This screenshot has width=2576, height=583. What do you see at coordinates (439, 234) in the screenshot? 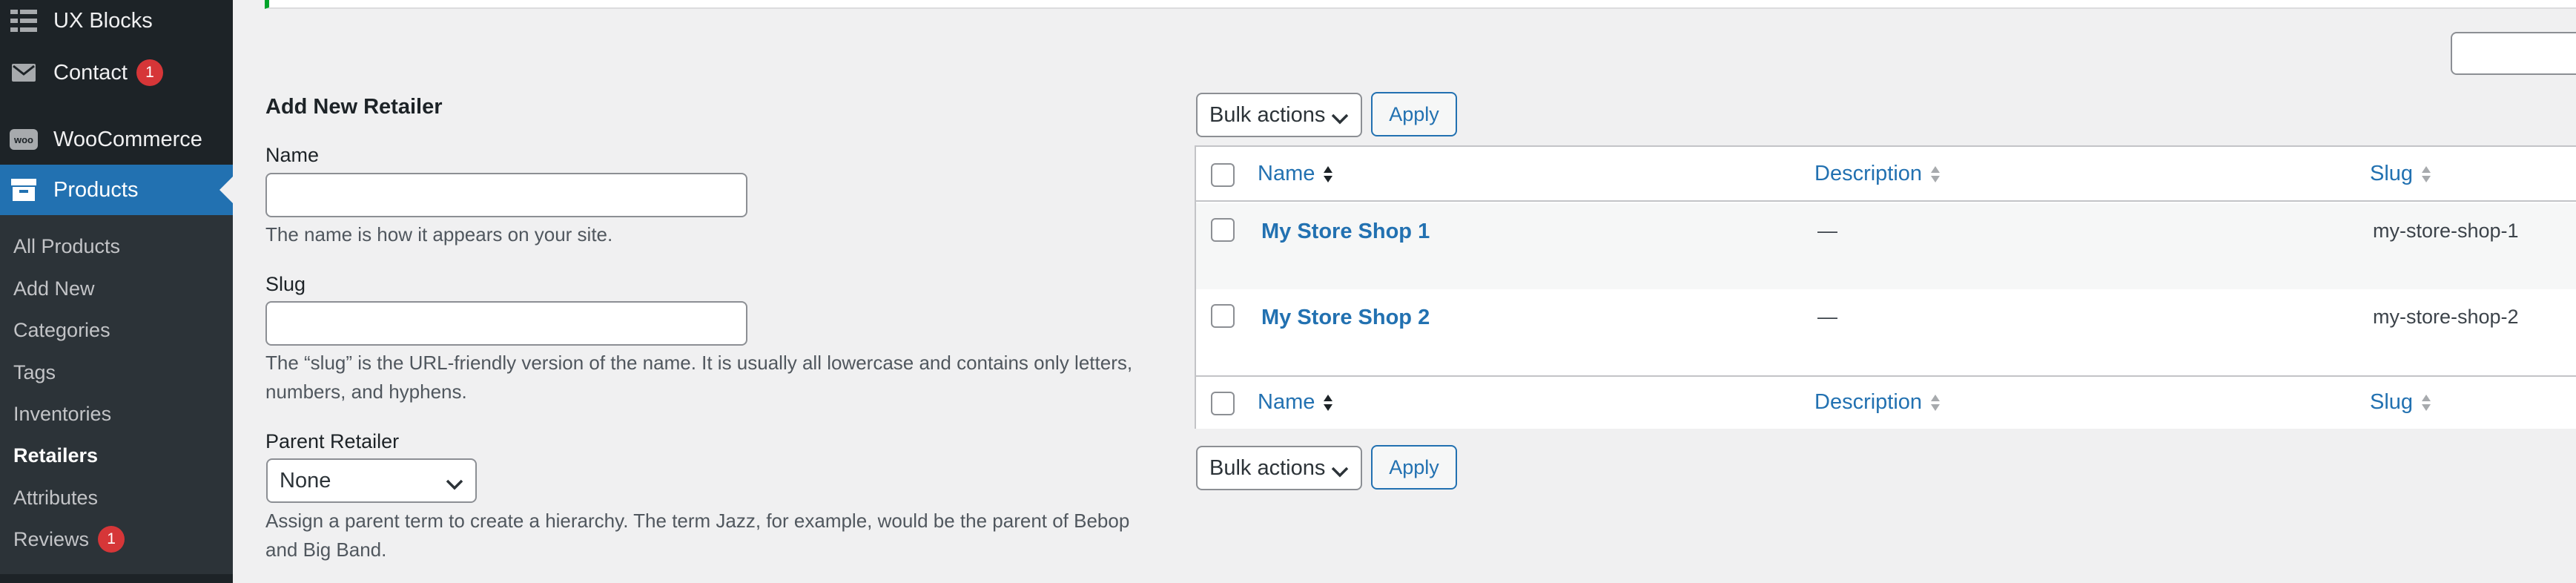
I see `name-help-text: The name is how it appears on your site.` at bounding box center [439, 234].